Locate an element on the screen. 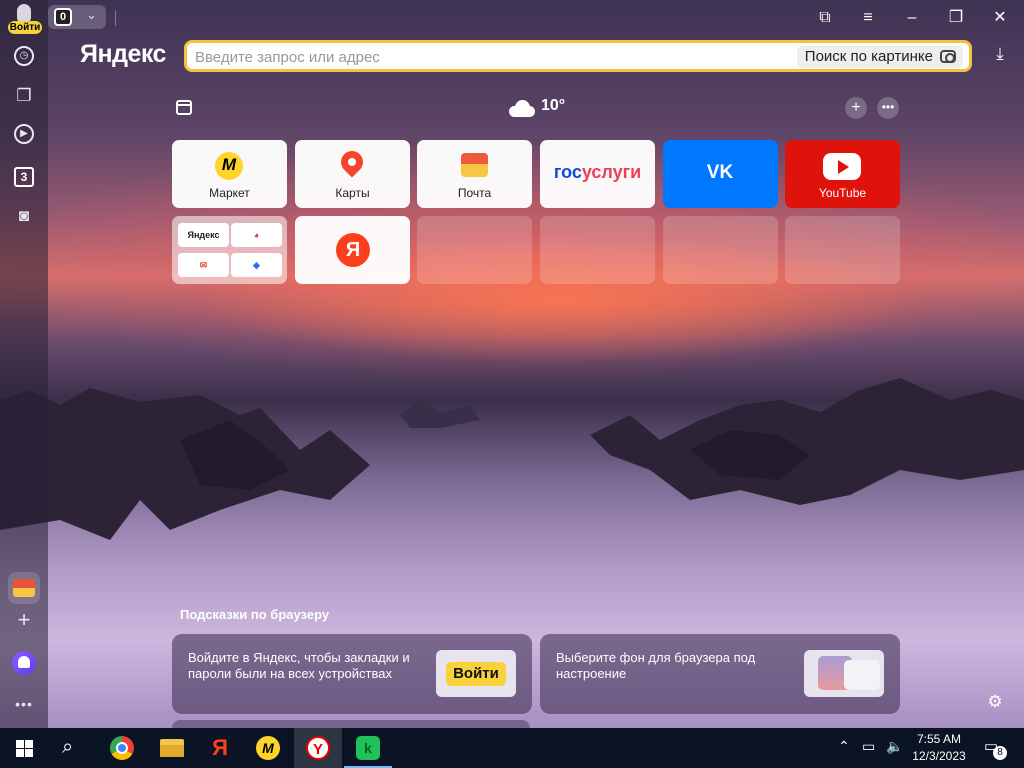  tip-card-next is located at coordinates (351, 724).